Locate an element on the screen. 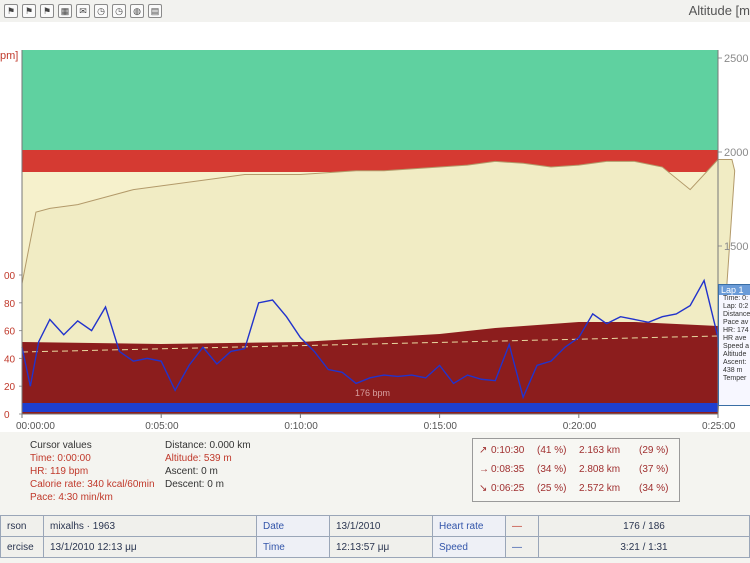 This screenshot has width=750, height=563. left-tick-label: 00 is located at coordinates (10, 276).